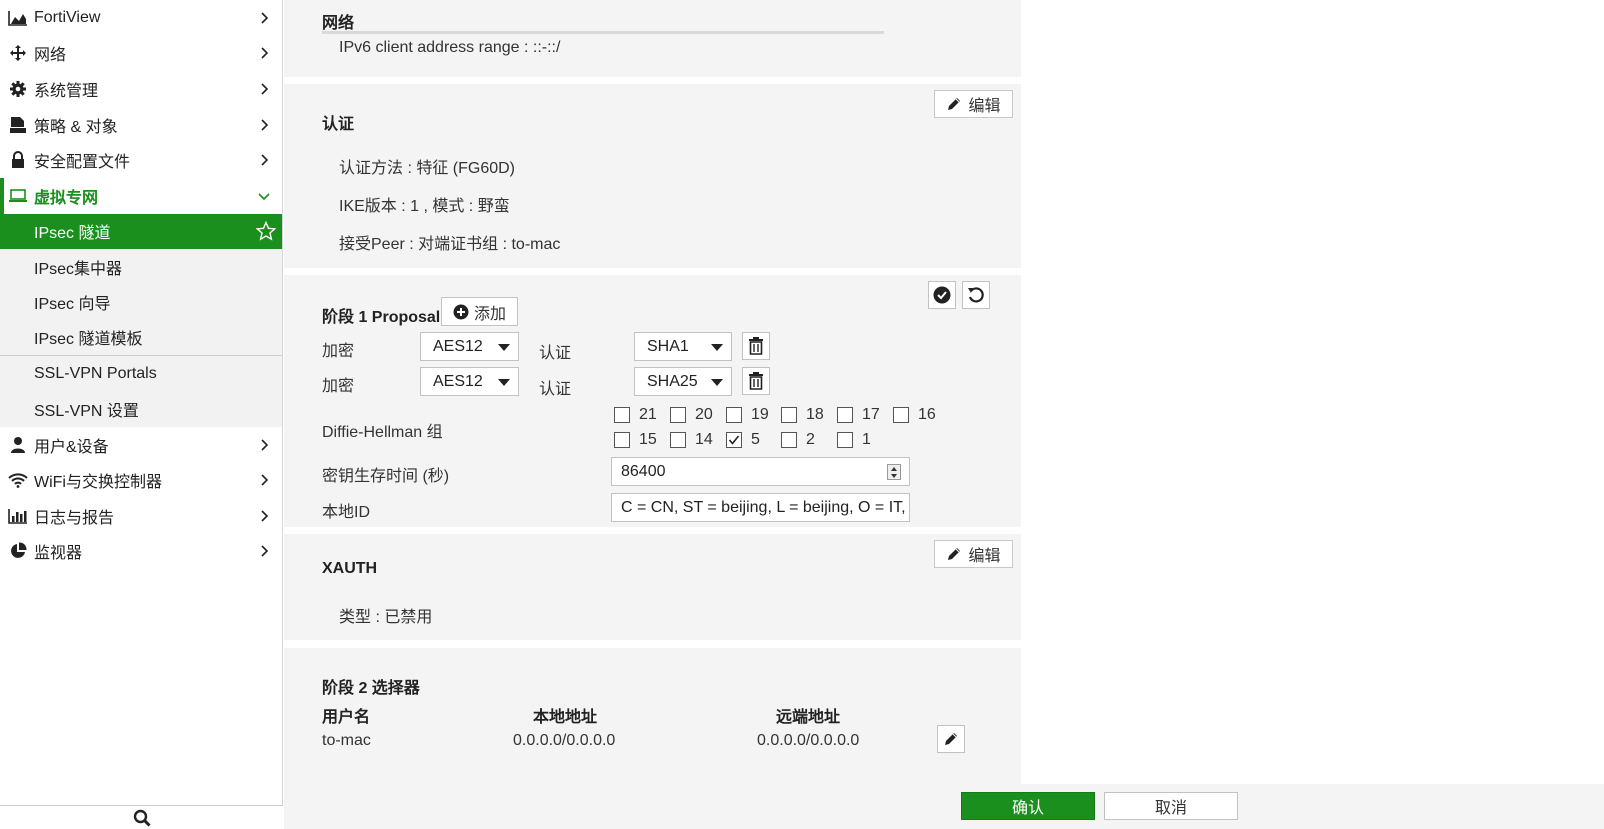 This screenshot has height=829, width=1604. What do you see at coordinates (382, 432) in the screenshot?
I see `dh-group-label: Diffie-Hellman 组` at bounding box center [382, 432].